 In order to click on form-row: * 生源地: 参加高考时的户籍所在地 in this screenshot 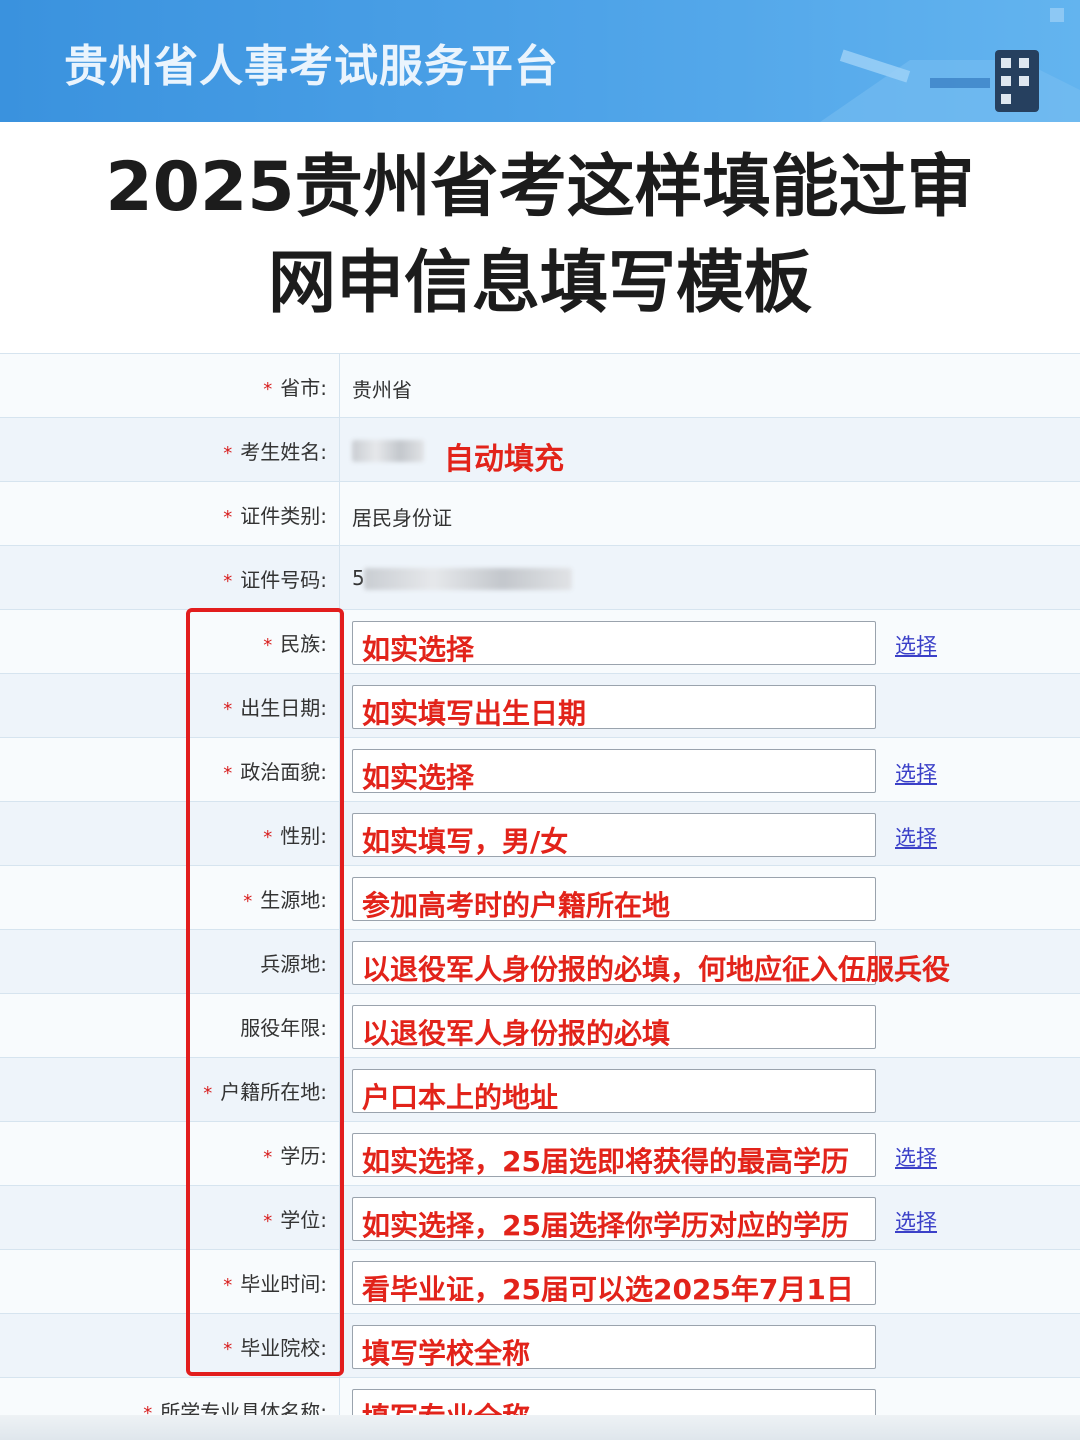, I will do `click(540, 897)`.